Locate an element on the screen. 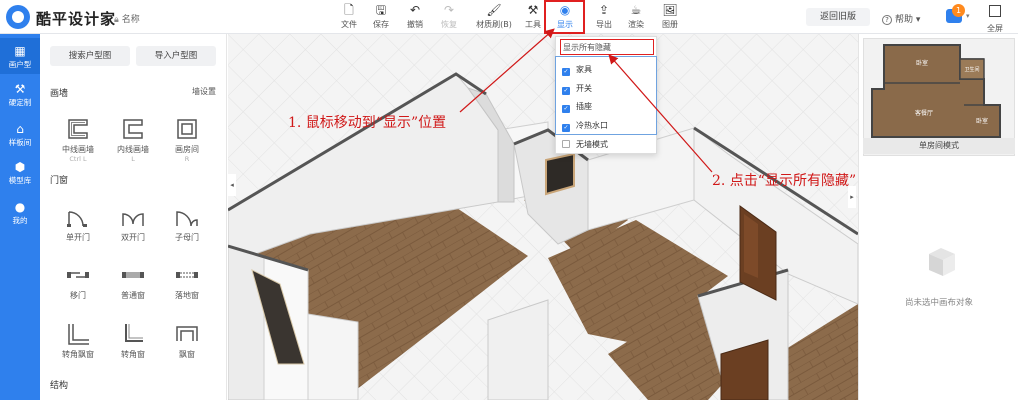 Image resolution: width=1018 pixels, height=400 pixels. redo-icon: ↷ is located at coordinates (449, 10).